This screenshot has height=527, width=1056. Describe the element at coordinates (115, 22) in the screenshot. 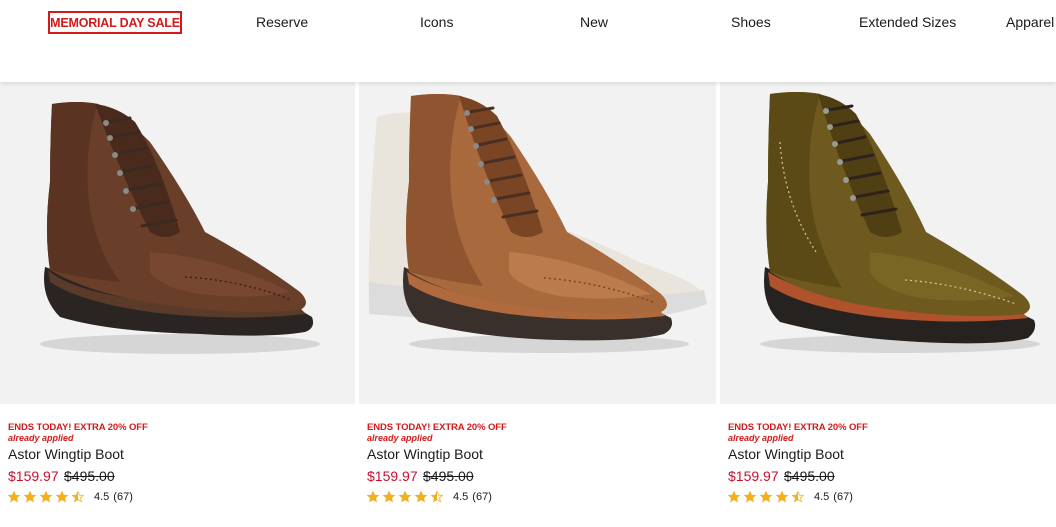

I see `nav-memorial-day-sale: MEMORIAL DAY SALE` at that location.